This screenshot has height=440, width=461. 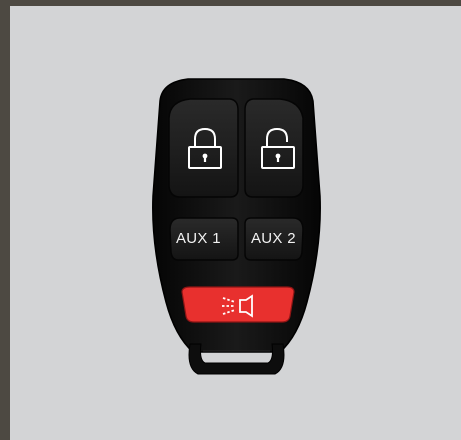 What do you see at coordinates (273, 238) in the screenshot?
I see `aux2-label: AUX 2` at bounding box center [273, 238].